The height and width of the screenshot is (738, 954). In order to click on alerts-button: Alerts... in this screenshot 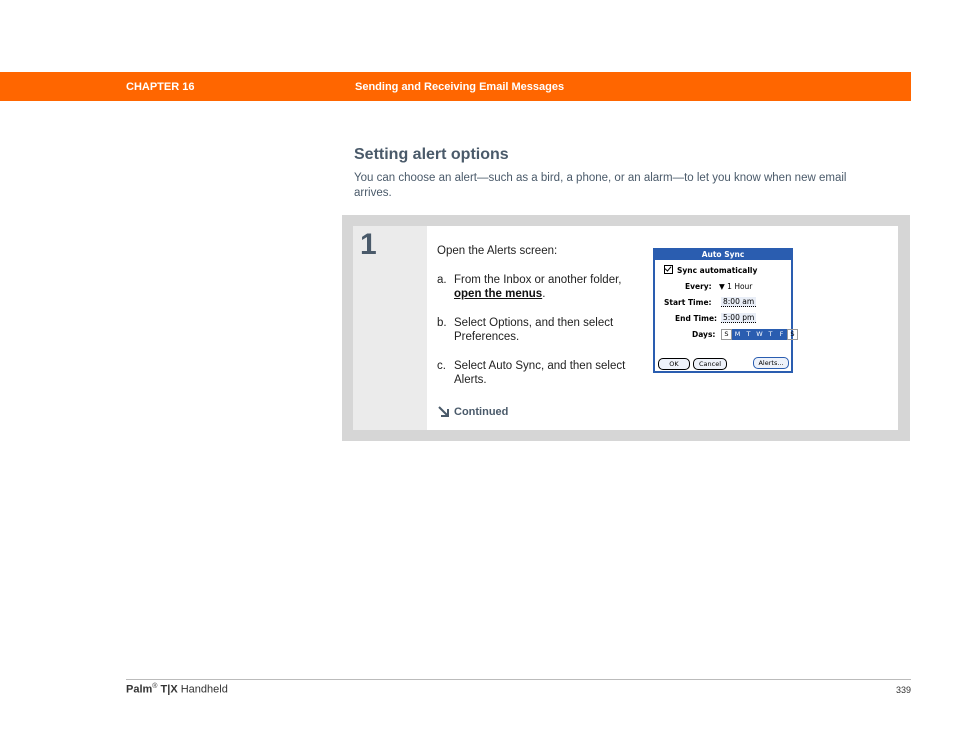, I will do `click(771, 363)`.